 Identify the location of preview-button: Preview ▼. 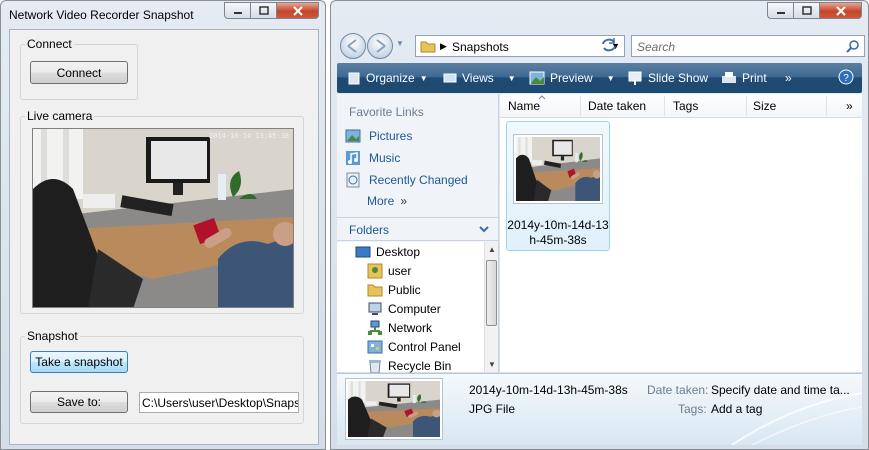
(572, 78).